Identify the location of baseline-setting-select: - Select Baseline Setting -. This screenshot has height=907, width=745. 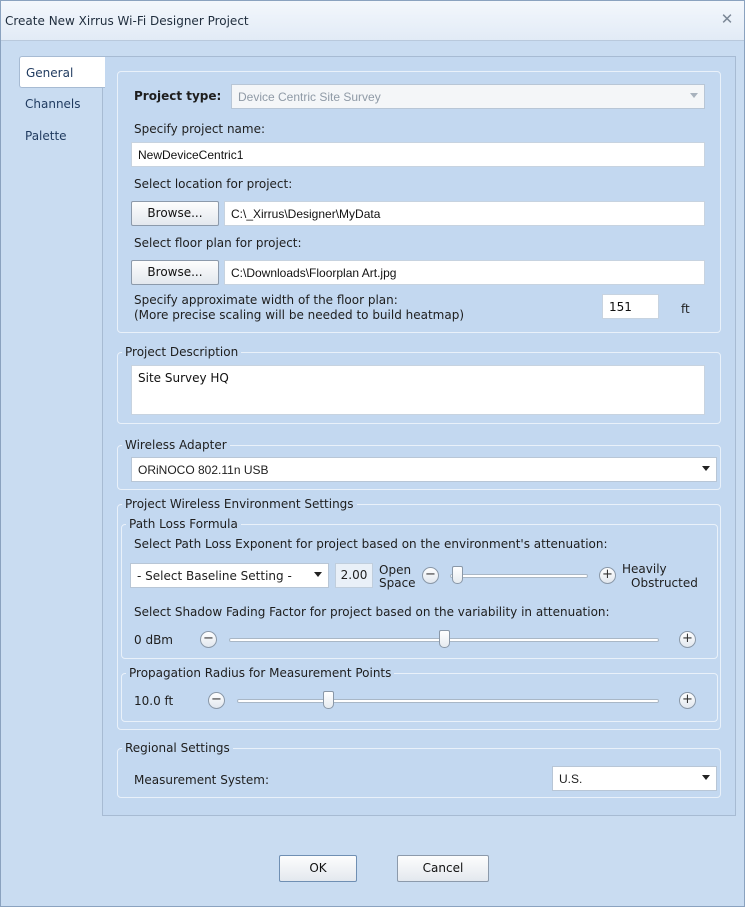
(229, 575).